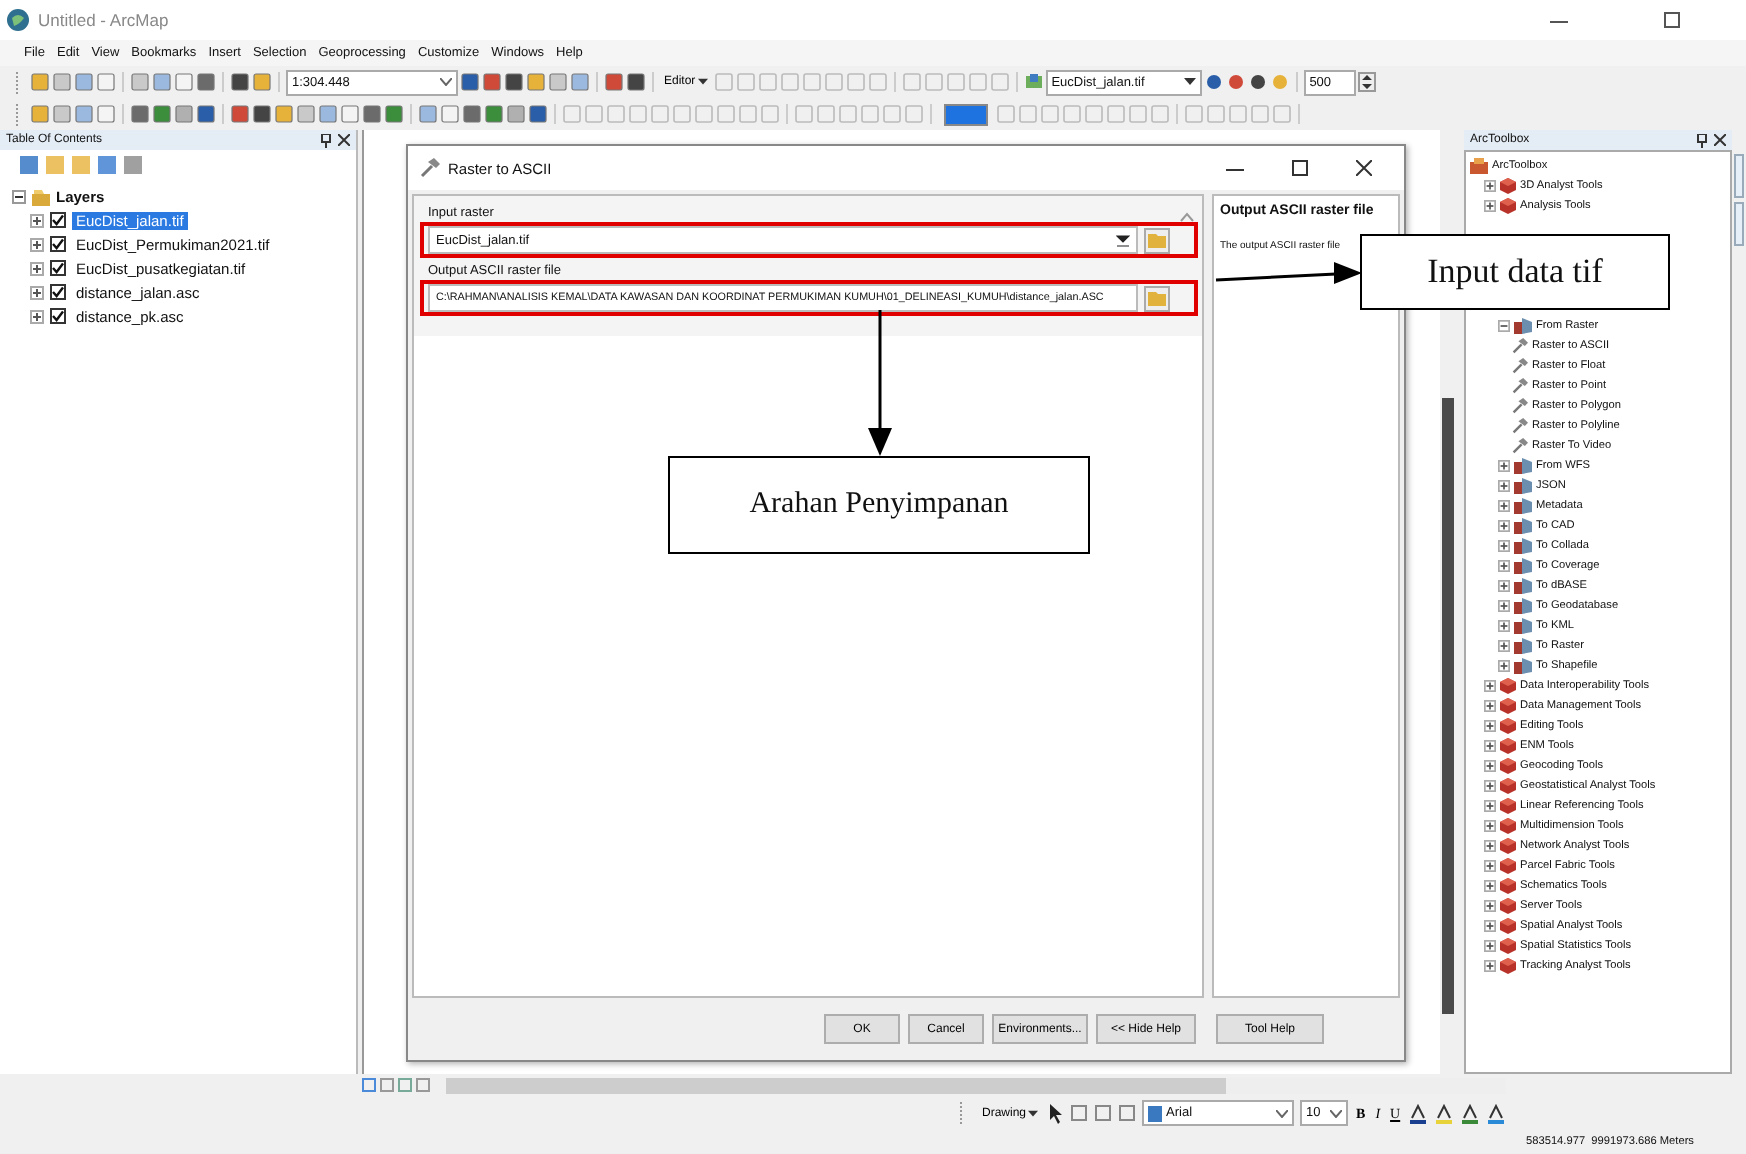  What do you see at coordinates (19, 196) in the screenshot?
I see `collapse-icon` at bounding box center [19, 196].